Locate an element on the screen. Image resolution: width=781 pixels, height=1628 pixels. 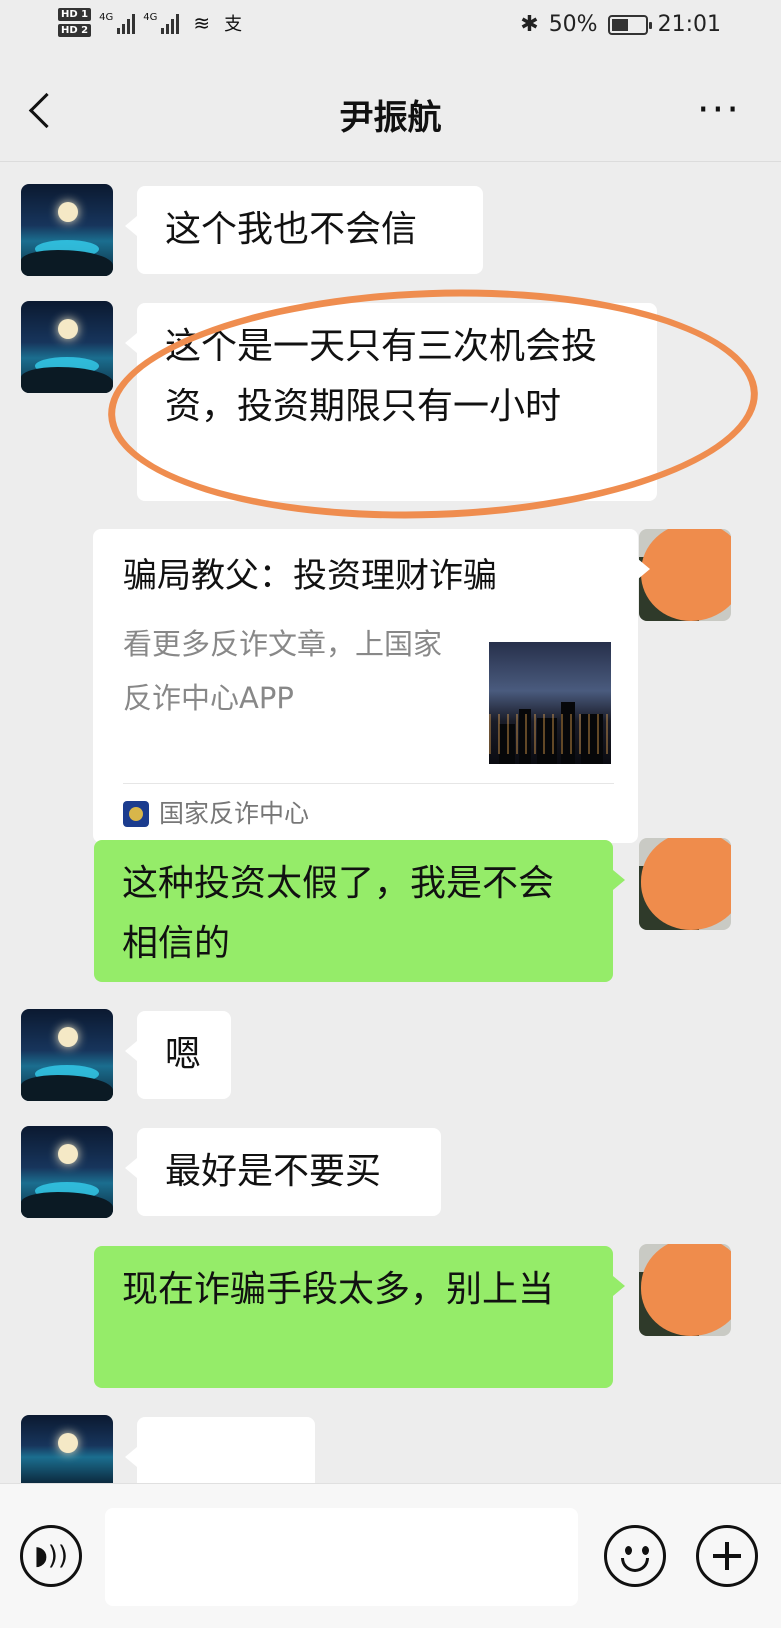
status-left: HD 1 HD 2 4G 4G ≋ 支 is located at coordinates (150, 22).